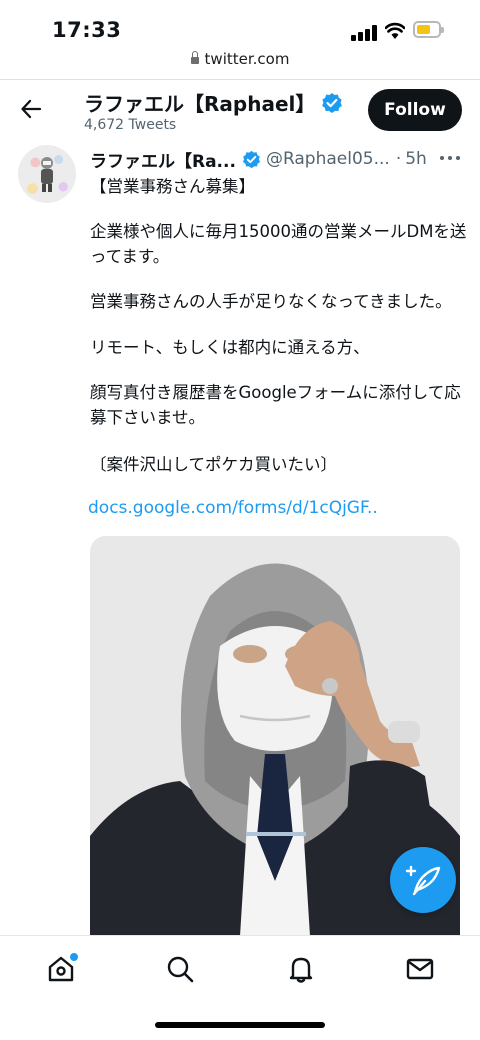 The image size is (480, 1040). I want to click on tweet-time: 5h, so click(416, 159).